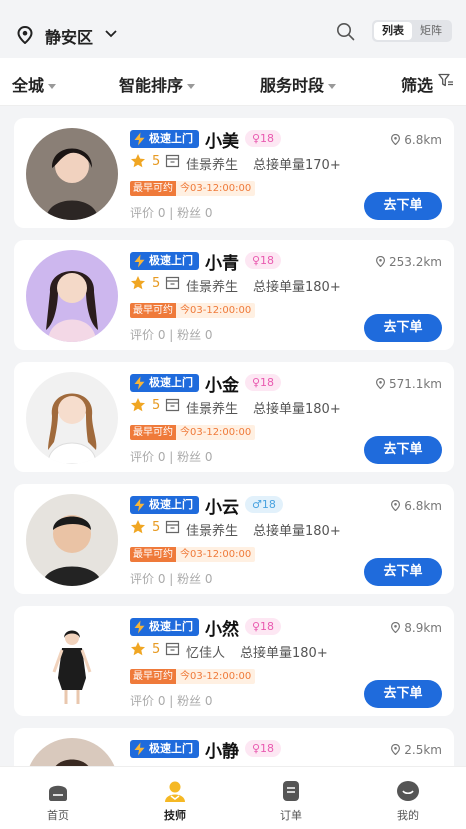  Describe the element at coordinates (233, 82) in the screenshot. I see `filter-bar: 全城 智能排序 服务时段 筛选` at that location.